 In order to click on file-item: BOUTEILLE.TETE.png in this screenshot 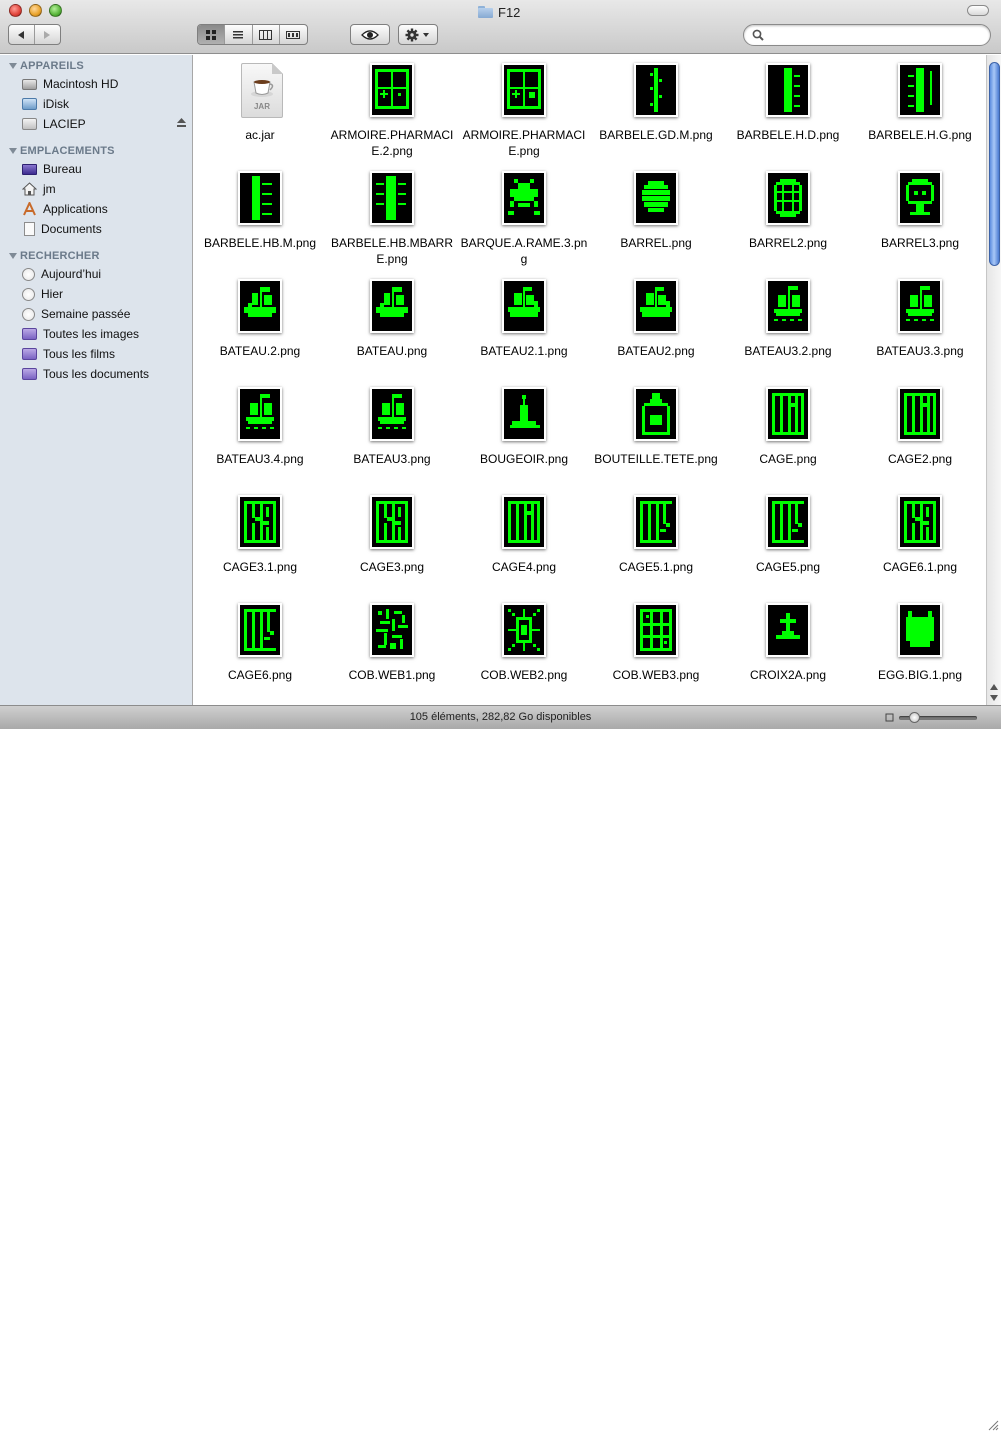, I will do `click(656, 433)`.